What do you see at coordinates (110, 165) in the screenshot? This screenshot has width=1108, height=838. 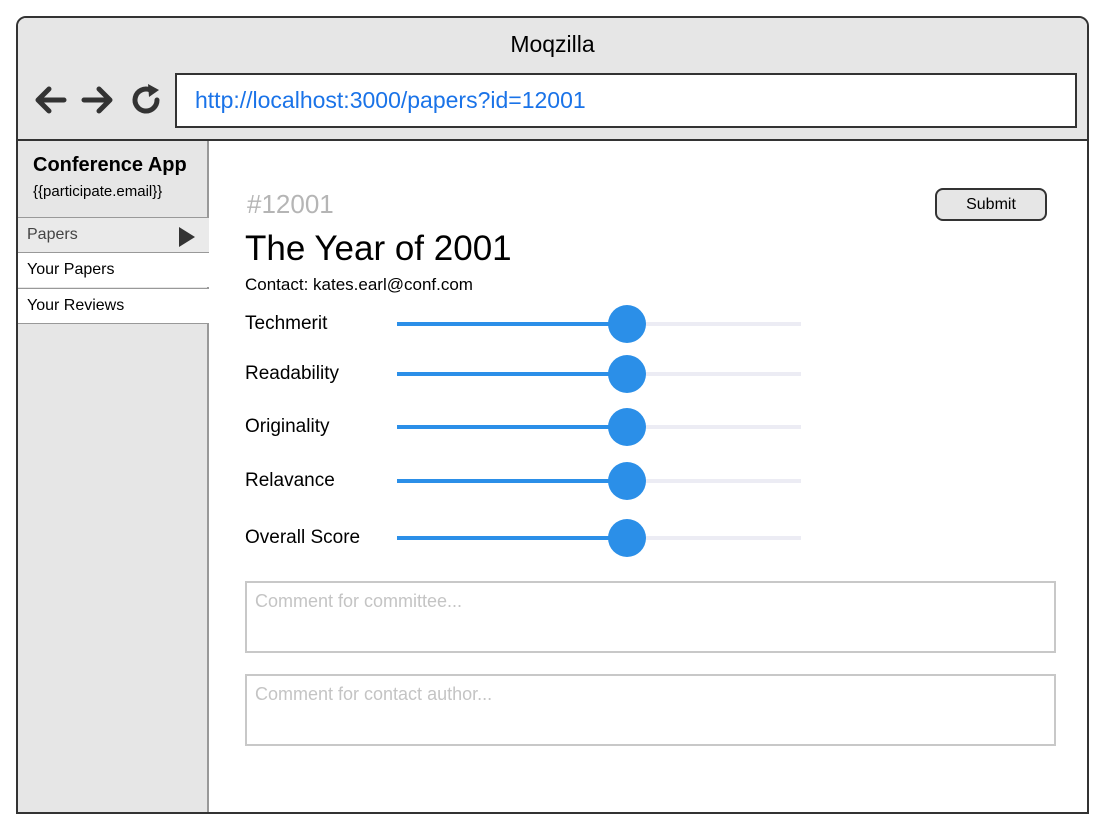 I see `app-name: Conference App` at bounding box center [110, 165].